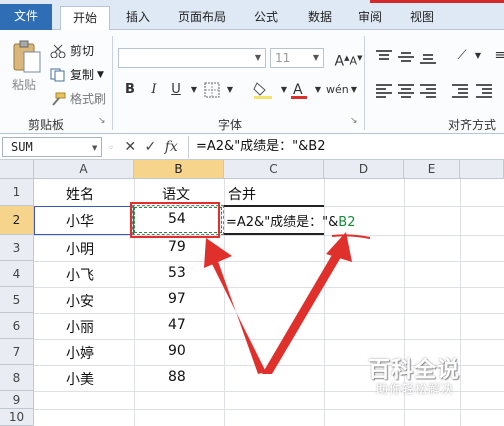  Describe the element at coordinates (351, 236) in the screenshot. I see `underline-stroke` at that location.